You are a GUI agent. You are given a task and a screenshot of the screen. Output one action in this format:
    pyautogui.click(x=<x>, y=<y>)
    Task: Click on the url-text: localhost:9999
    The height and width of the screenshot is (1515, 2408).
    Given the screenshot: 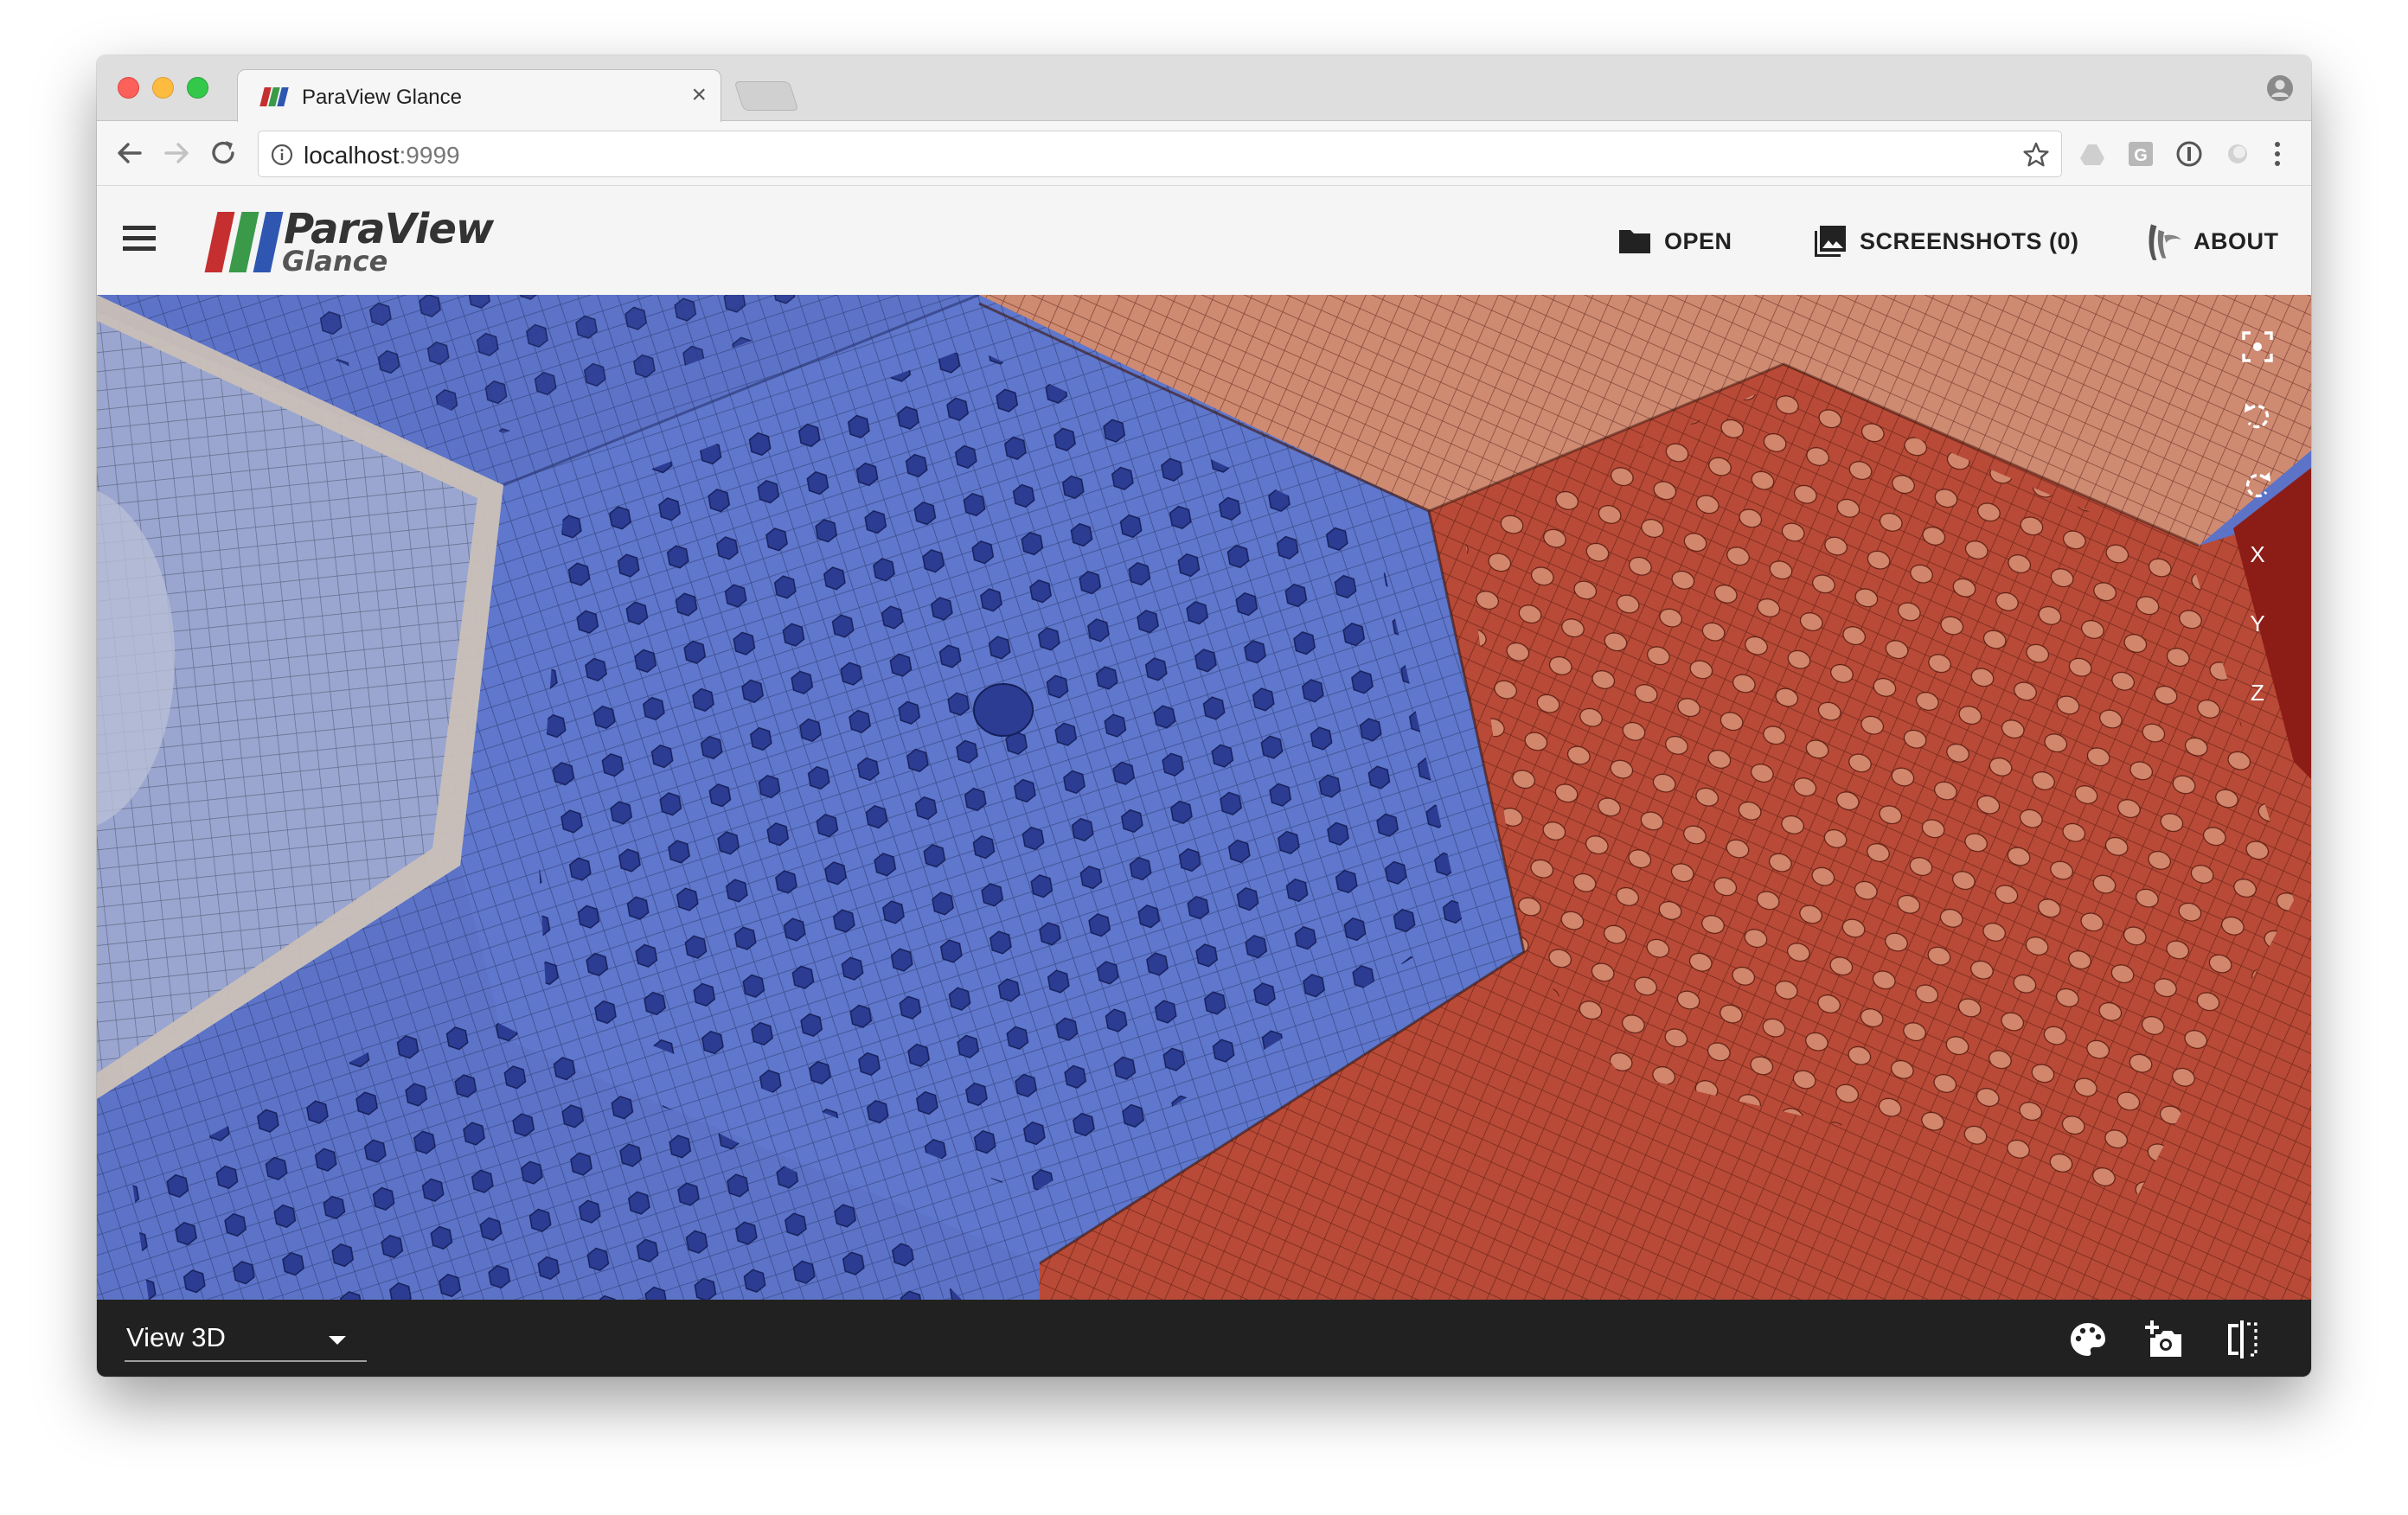 What is the action you would take?
    pyautogui.click(x=382, y=155)
    